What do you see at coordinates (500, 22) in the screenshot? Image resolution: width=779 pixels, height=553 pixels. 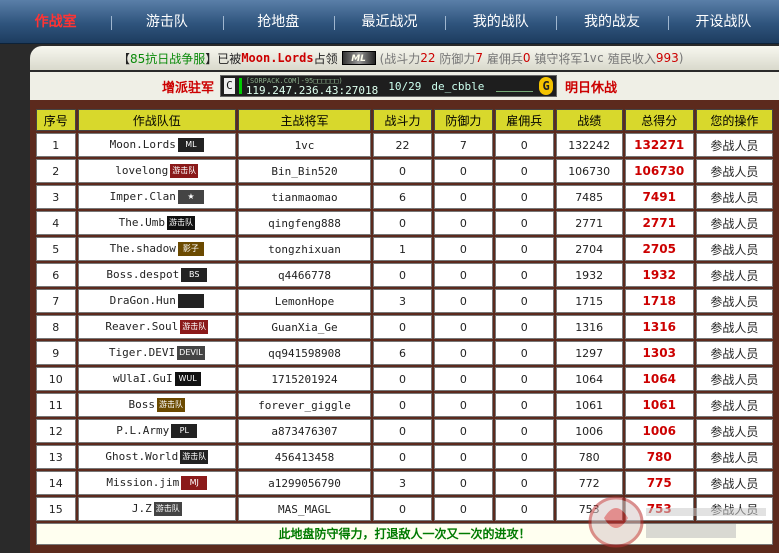 I see `nav-item-4: 我的战队` at bounding box center [500, 22].